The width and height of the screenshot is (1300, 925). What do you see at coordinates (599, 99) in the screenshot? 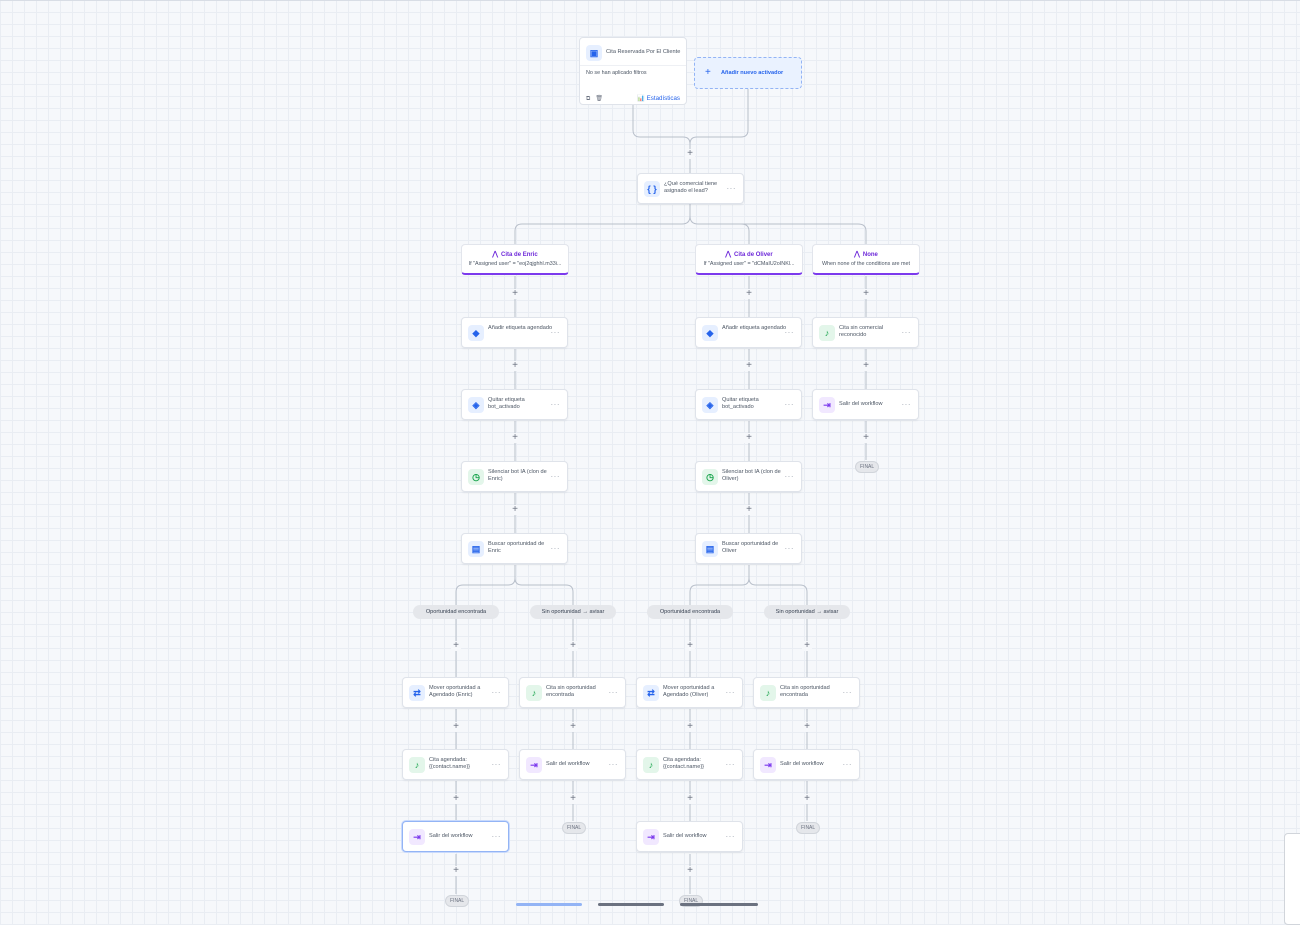
I see `trash-icon: 🗑` at bounding box center [599, 99].